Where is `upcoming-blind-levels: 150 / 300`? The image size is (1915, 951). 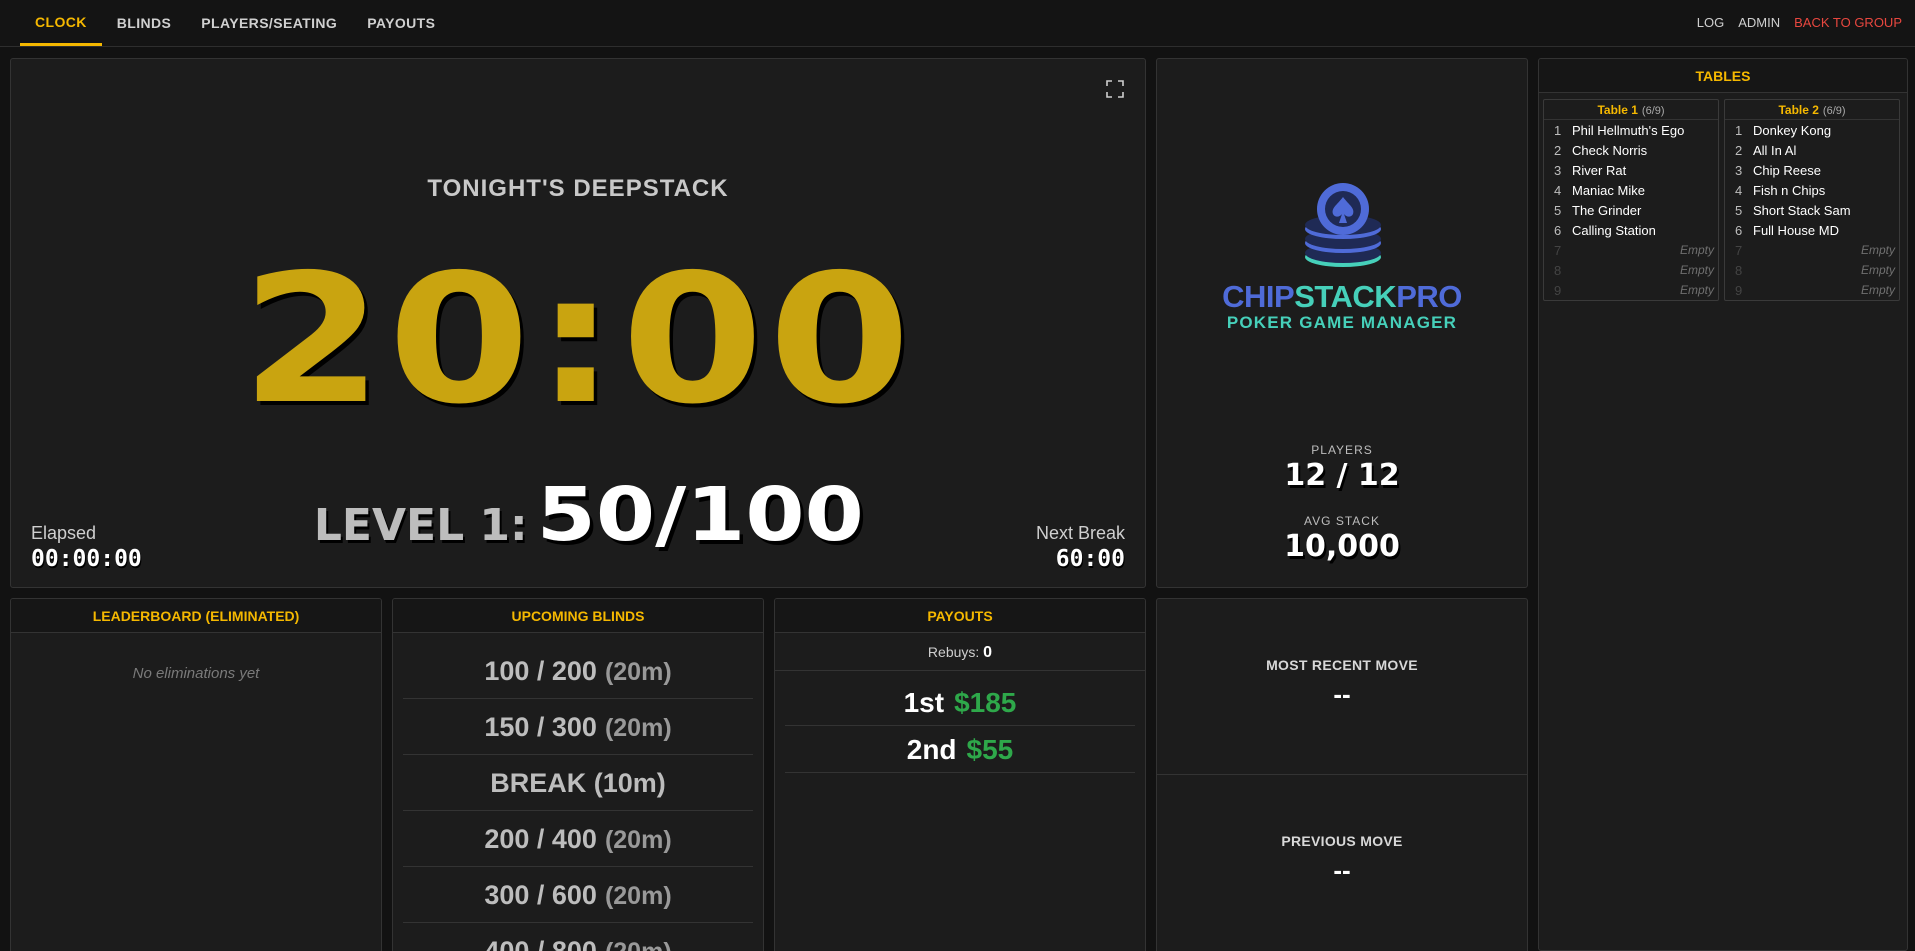 upcoming-blind-levels: 150 / 300 is located at coordinates (540, 727).